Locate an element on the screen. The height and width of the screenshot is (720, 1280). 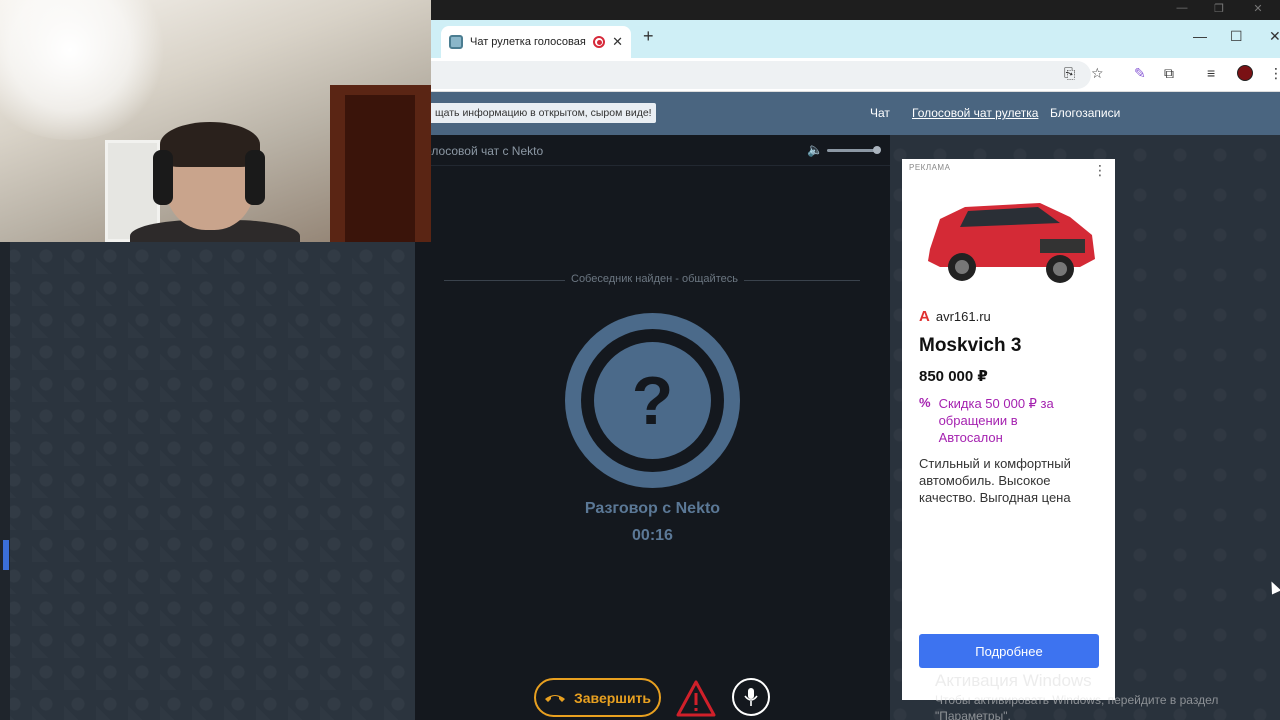
window-minimize-button: — is located at coordinates (1200, 36).